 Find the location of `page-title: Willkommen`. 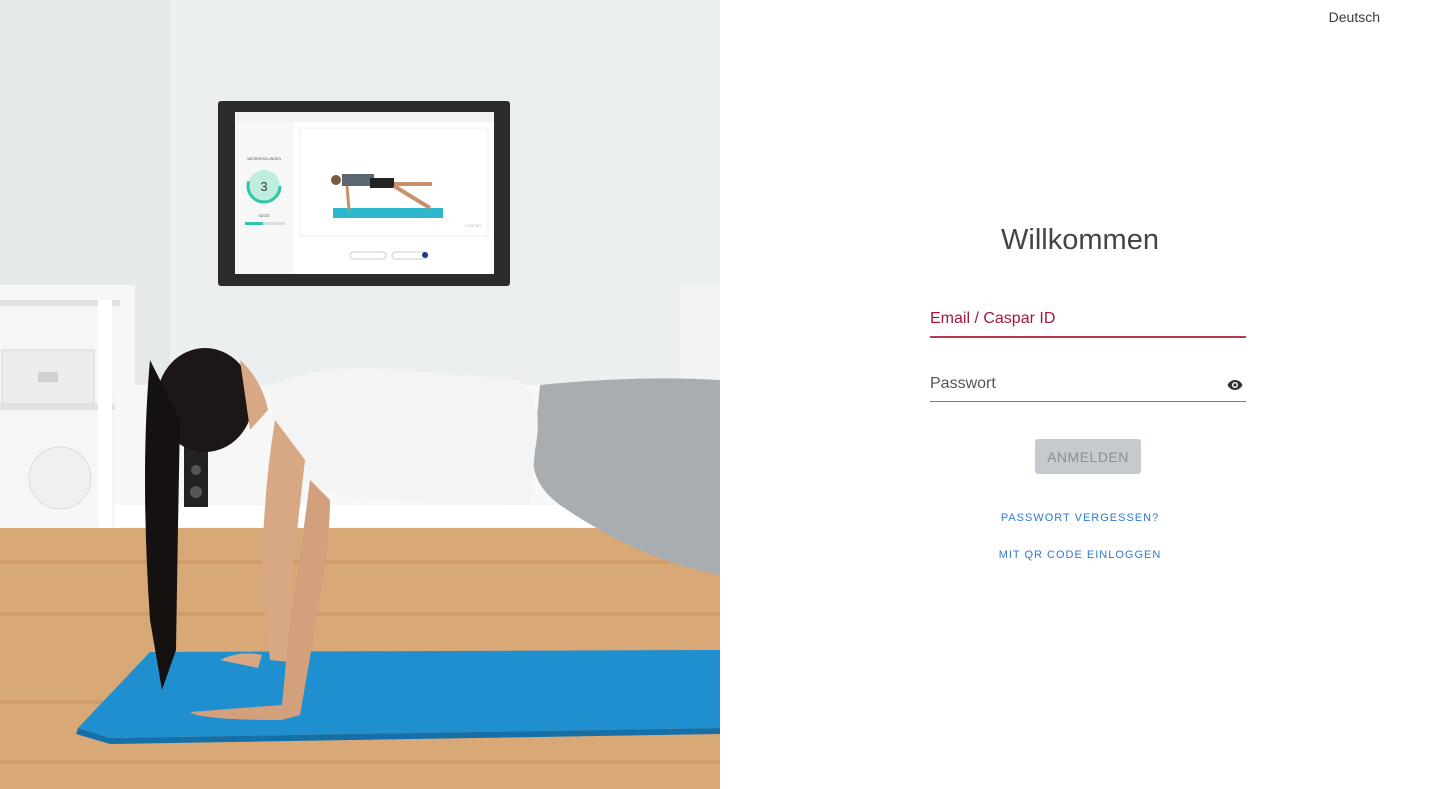

page-title: Willkommen is located at coordinates (1080, 240).